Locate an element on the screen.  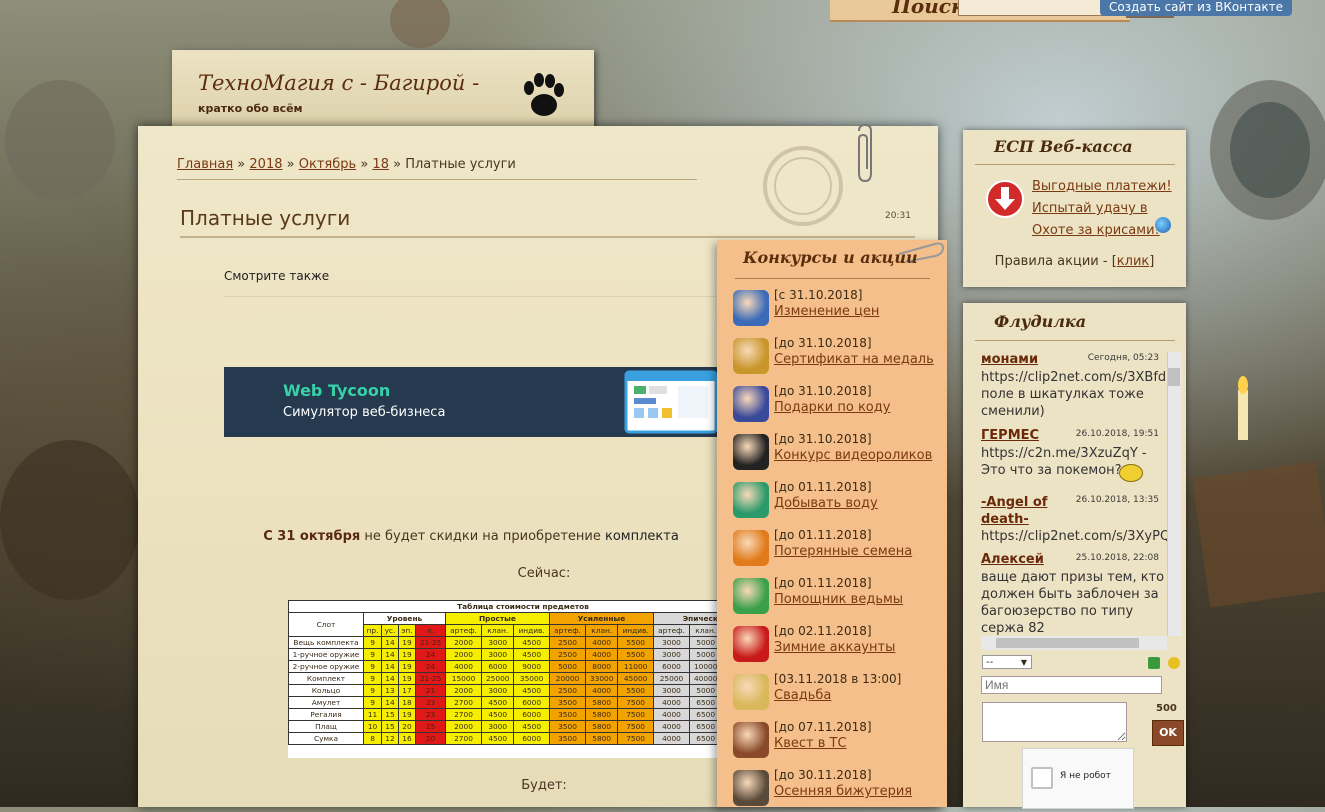
chat-select: -- ▼ is located at coordinates (1007, 662).